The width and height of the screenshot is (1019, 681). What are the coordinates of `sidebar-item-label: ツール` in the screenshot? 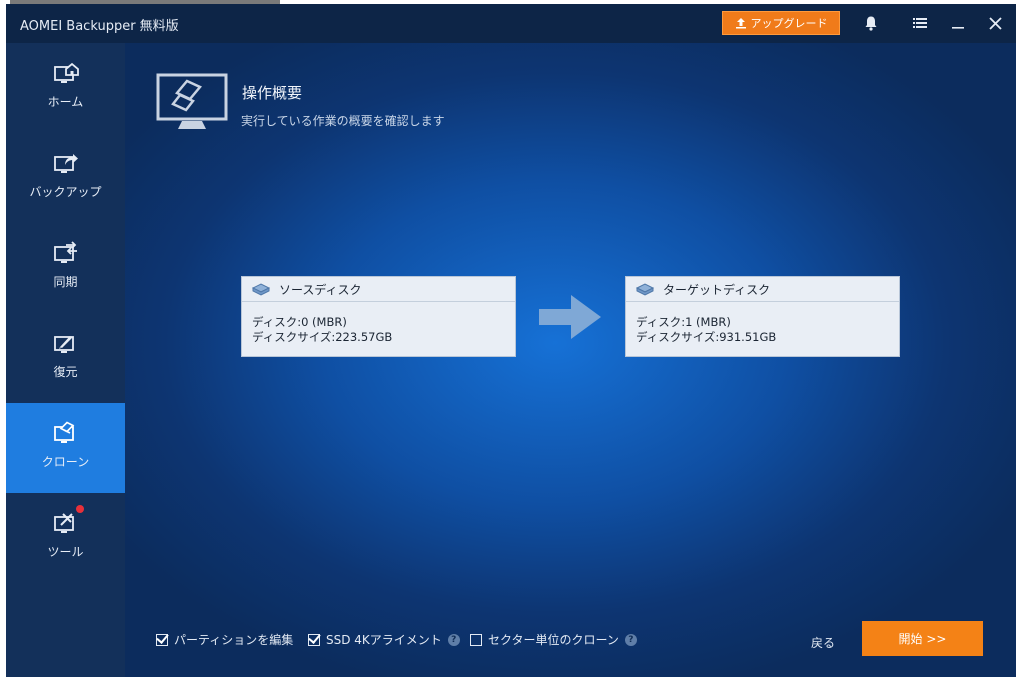 It's located at (65, 552).